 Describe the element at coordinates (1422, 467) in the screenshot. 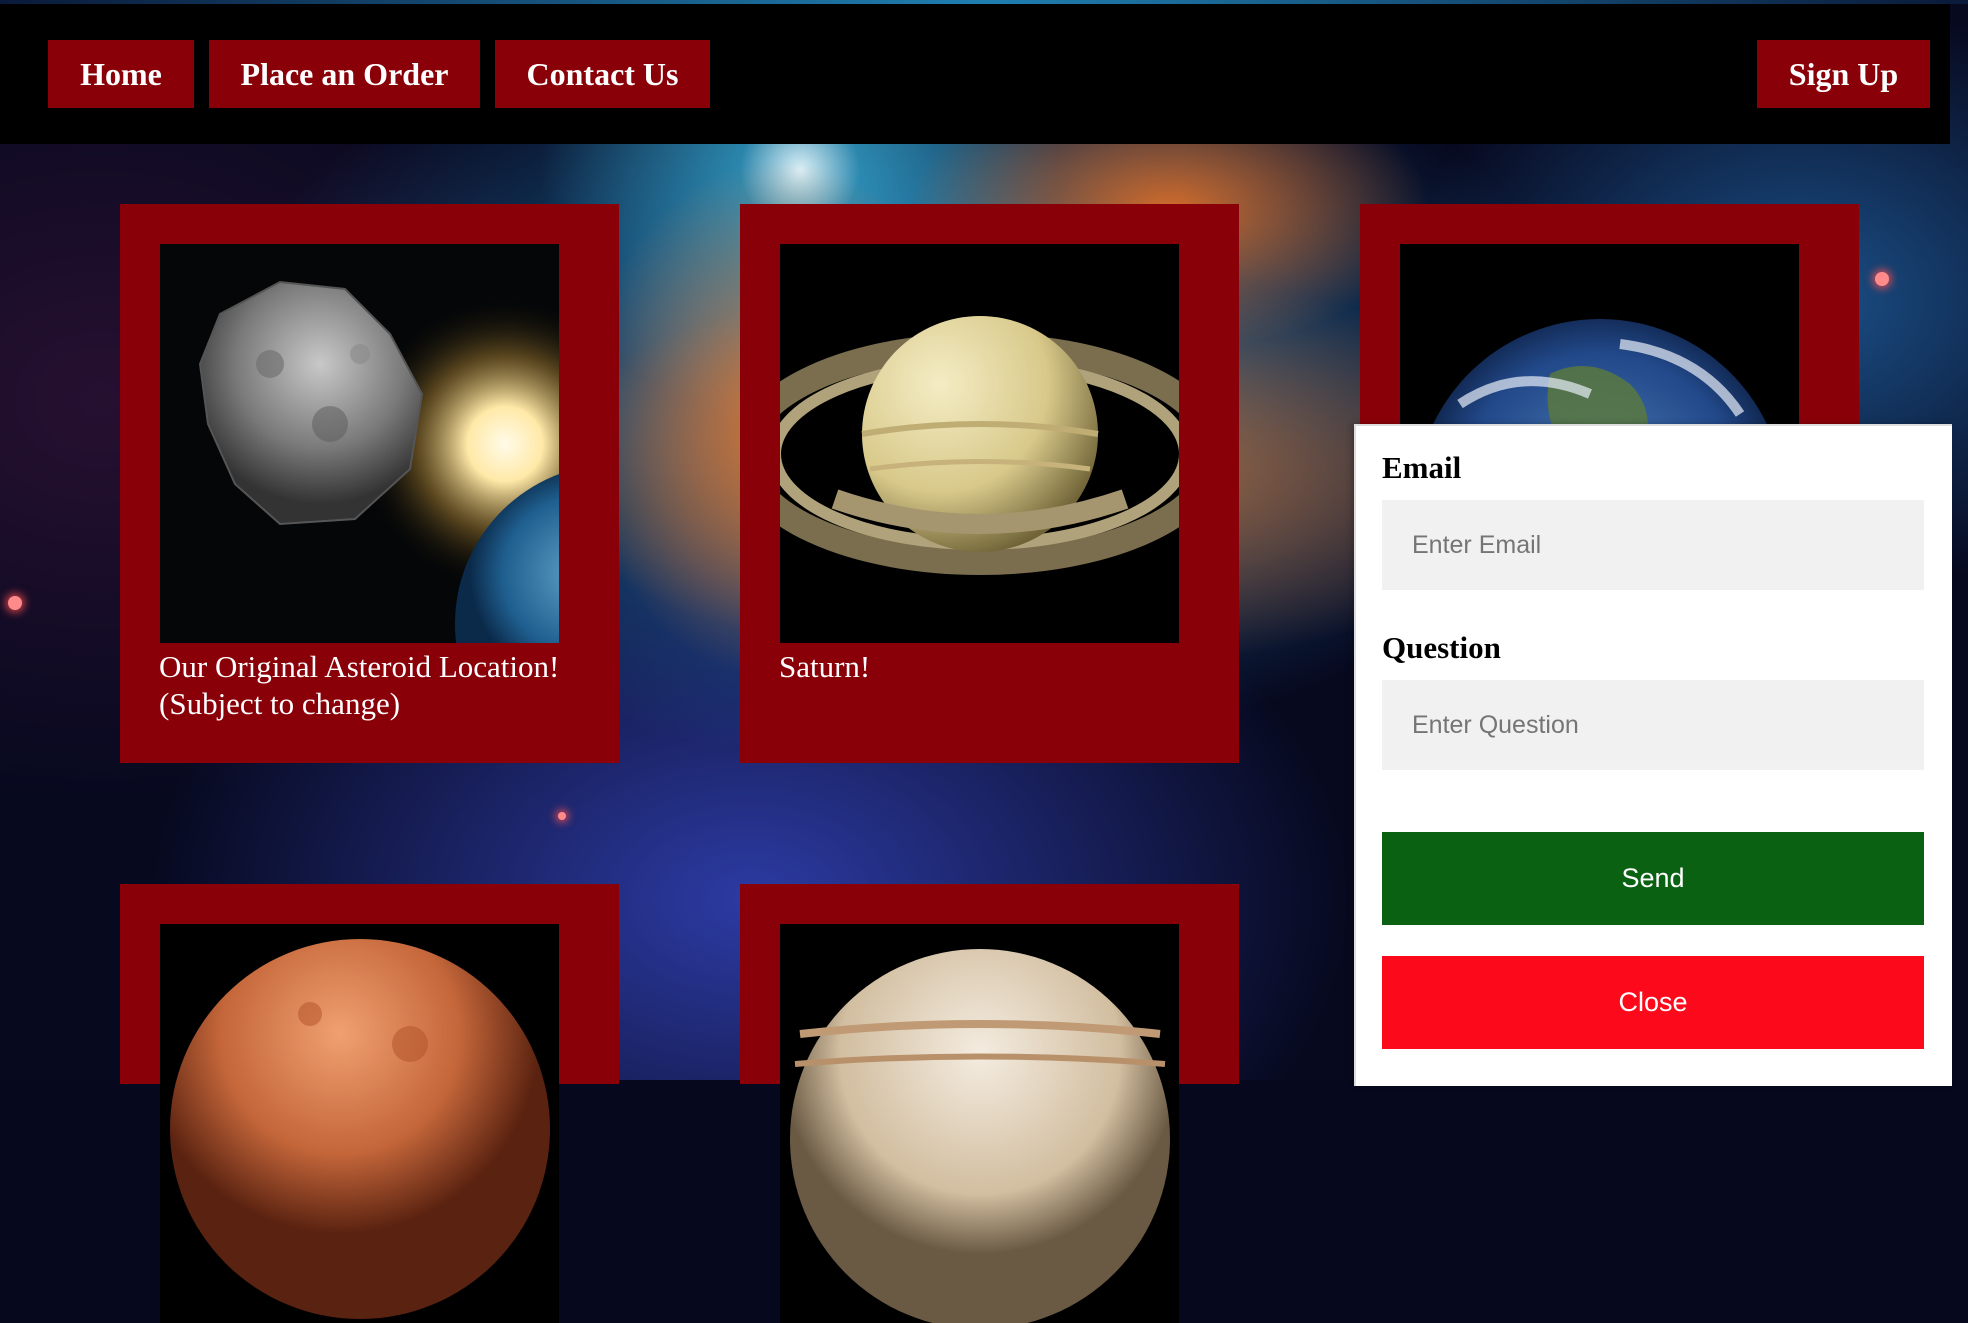

I see `email-label: Email` at that location.